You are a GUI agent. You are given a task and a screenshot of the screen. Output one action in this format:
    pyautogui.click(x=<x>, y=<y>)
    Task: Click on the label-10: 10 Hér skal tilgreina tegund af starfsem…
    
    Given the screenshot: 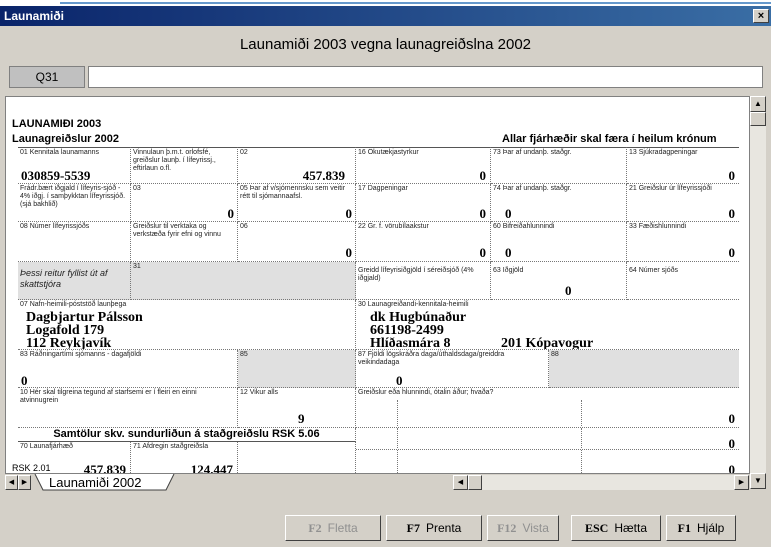 What is the action you would take?
    pyautogui.click(x=108, y=396)
    